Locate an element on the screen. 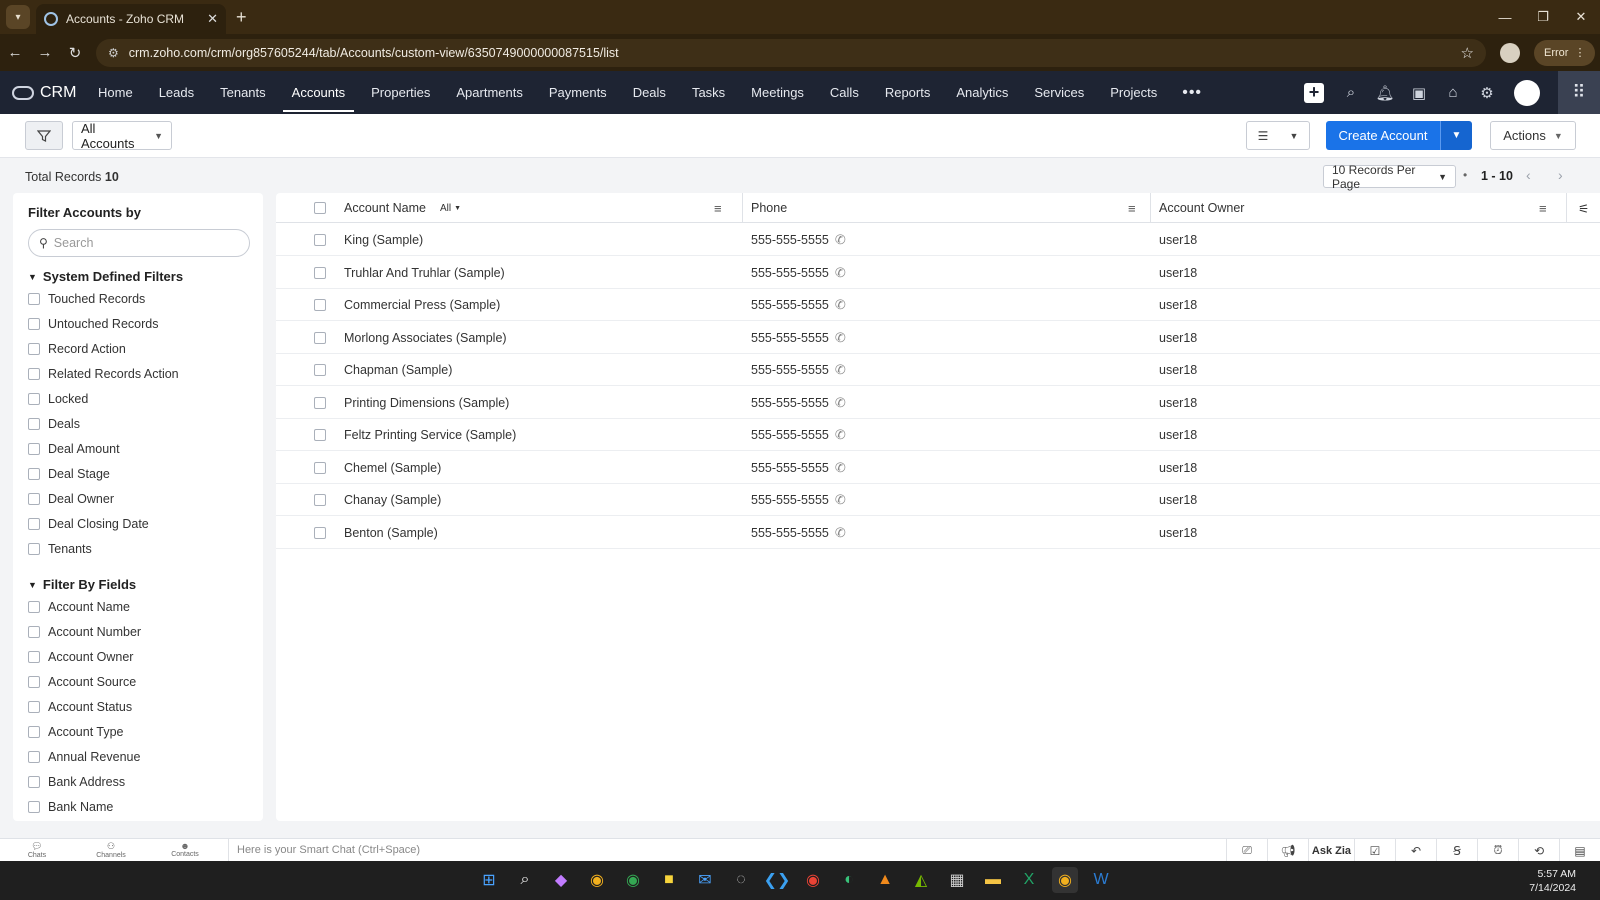  select-all-checkbox is located at coordinates (320, 208).